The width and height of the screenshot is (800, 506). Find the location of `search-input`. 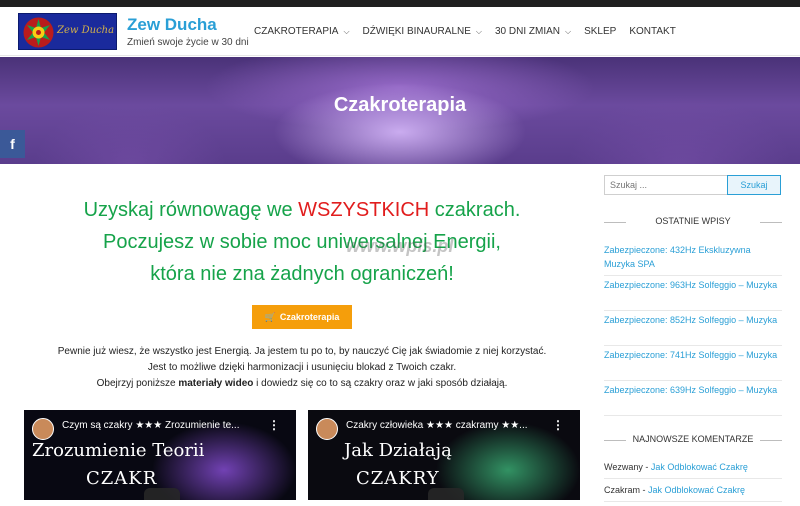

search-input is located at coordinates (666, 185).